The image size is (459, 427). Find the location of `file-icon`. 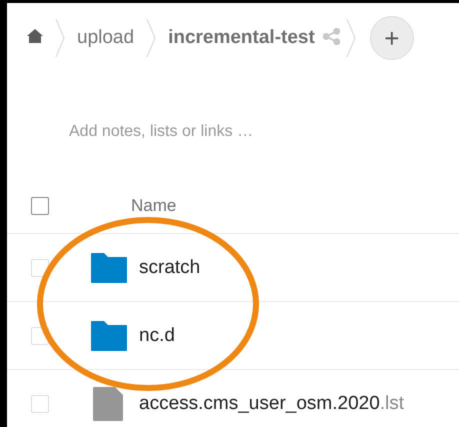

file-icon is located at coordinates (108, 403).